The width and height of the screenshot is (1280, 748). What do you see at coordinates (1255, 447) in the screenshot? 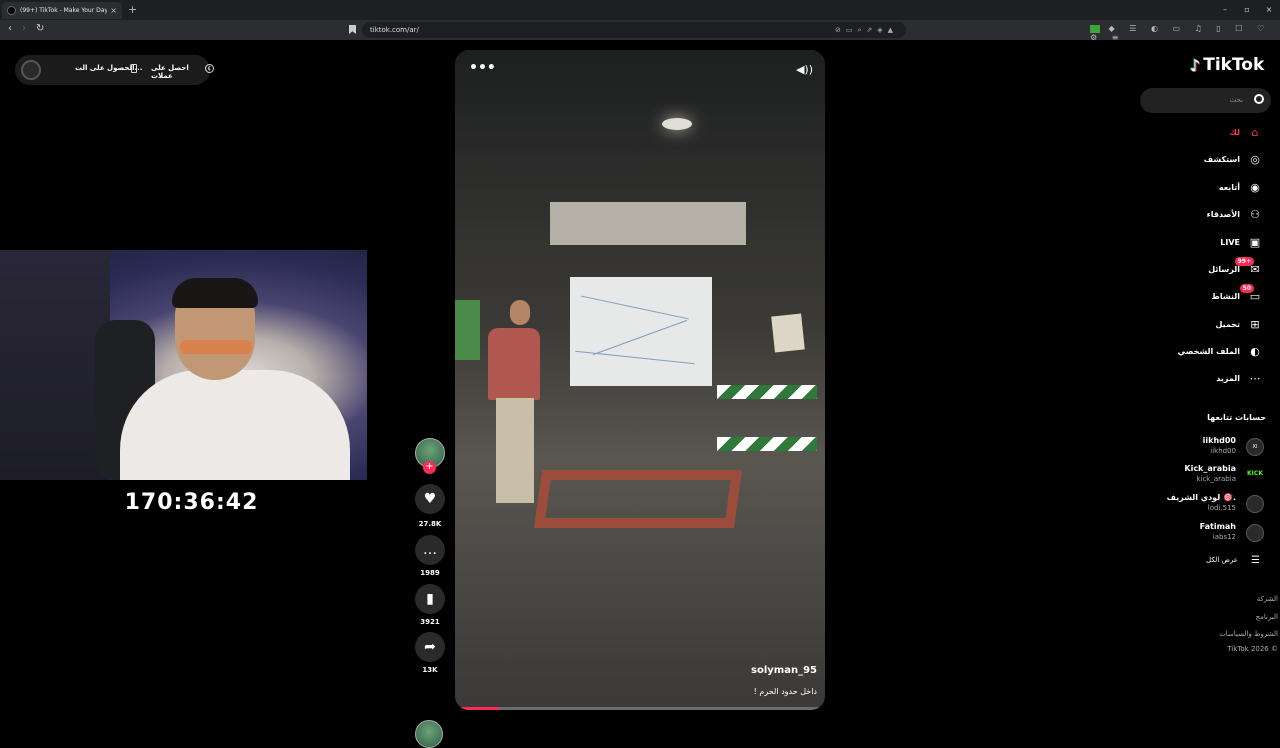
I see `avatar: XI` at bounding box center [1255, 447].